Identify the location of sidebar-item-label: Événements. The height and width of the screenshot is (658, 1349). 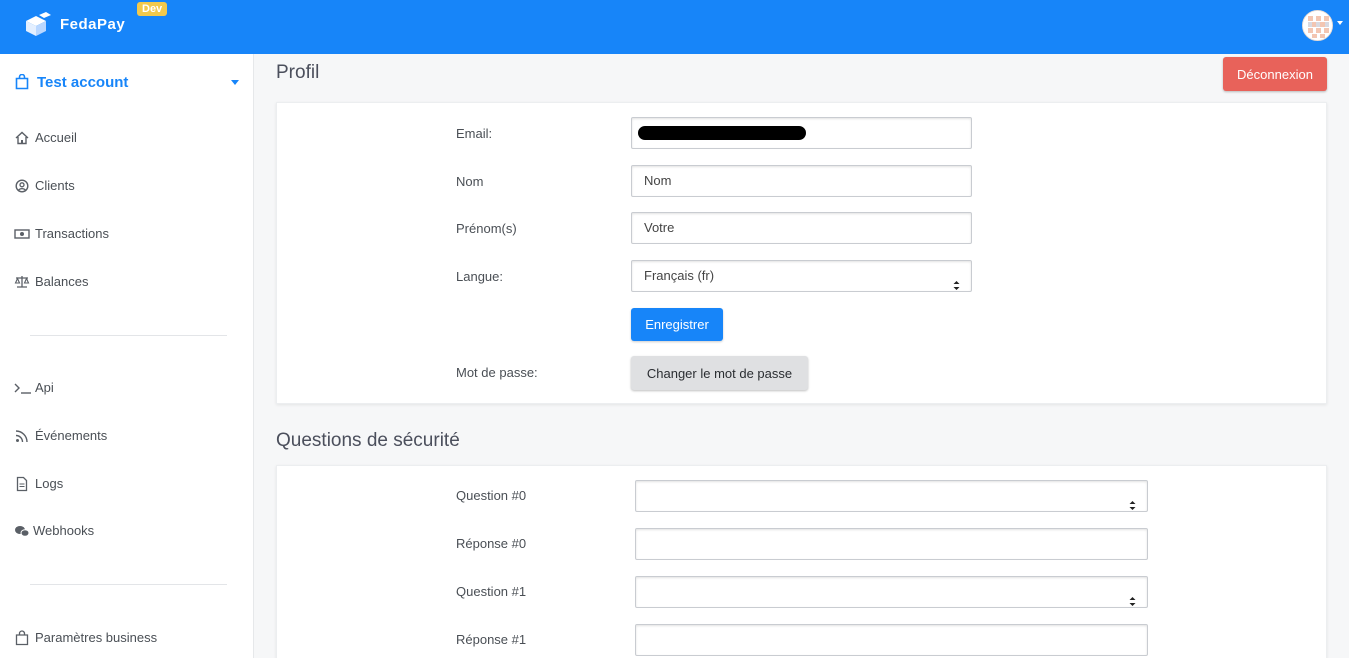
(71, 435).